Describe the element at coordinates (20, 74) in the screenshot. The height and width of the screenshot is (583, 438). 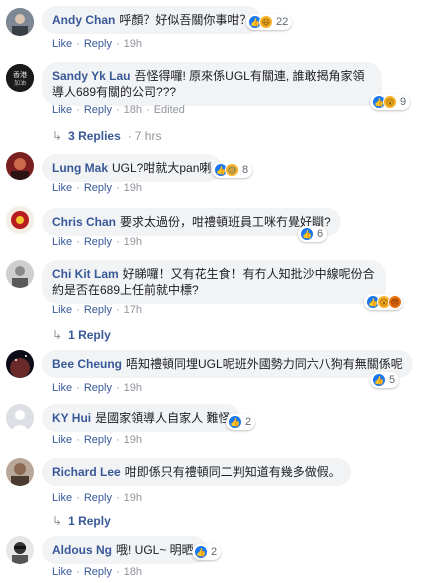
I see `svg-text: 香港` at that location.